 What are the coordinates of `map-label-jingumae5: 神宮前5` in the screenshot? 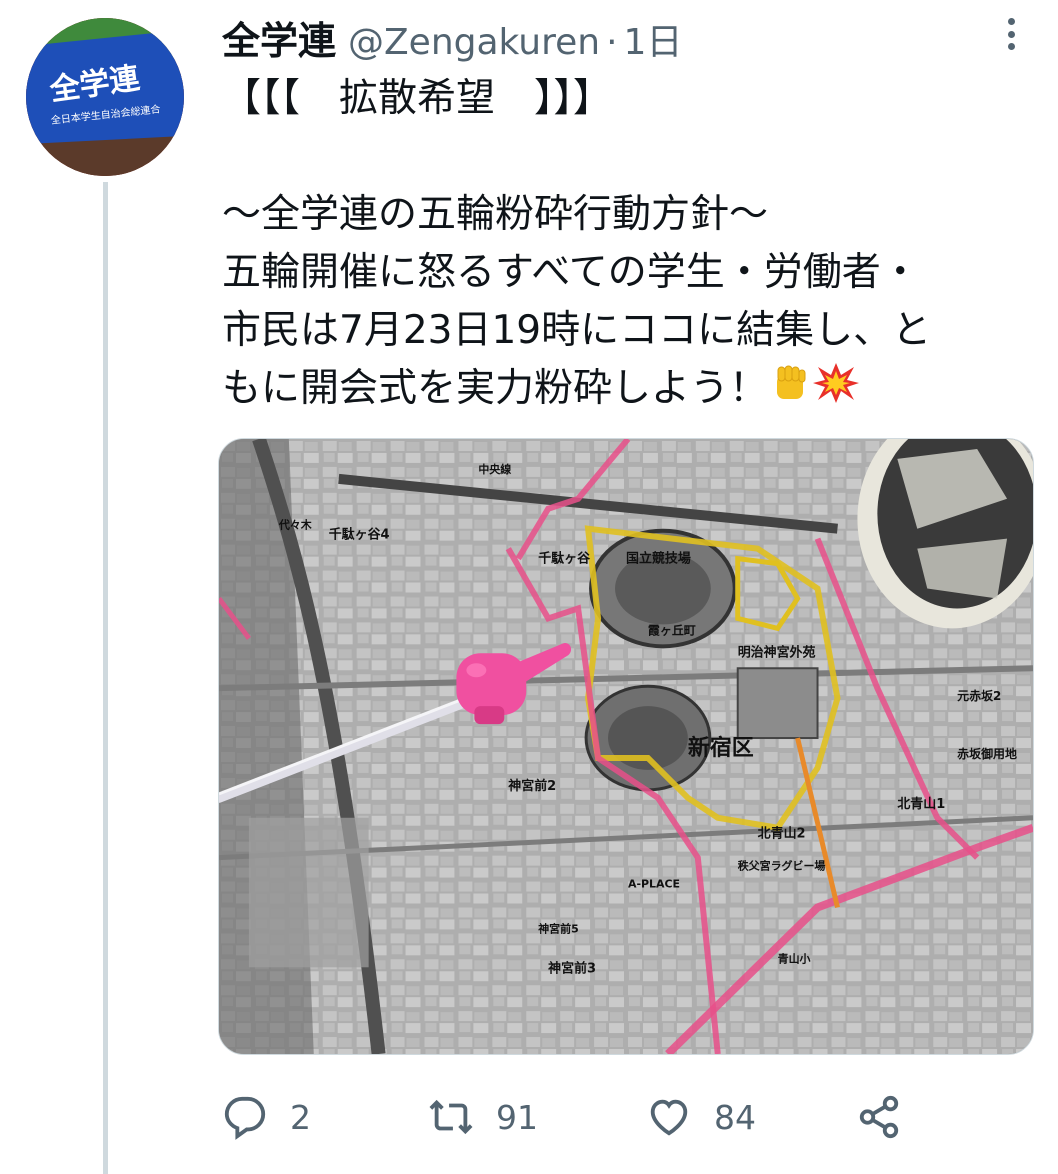 It's located at (558, 928).